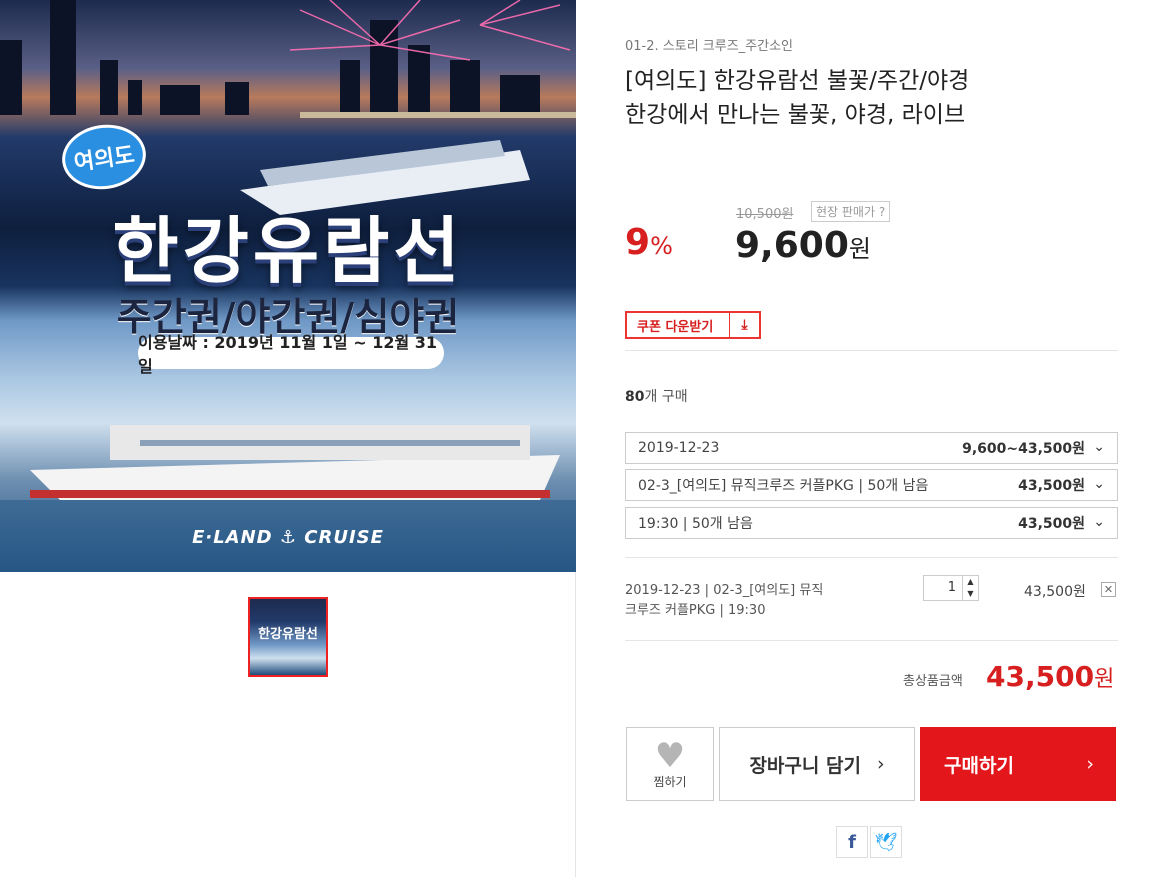 This screenshot has width=1168, height=877. What do you see at coordinates (679, 448) in the screenshot?
I see `date-select-label: 2019-12-23` at bounding box center [679, 448].